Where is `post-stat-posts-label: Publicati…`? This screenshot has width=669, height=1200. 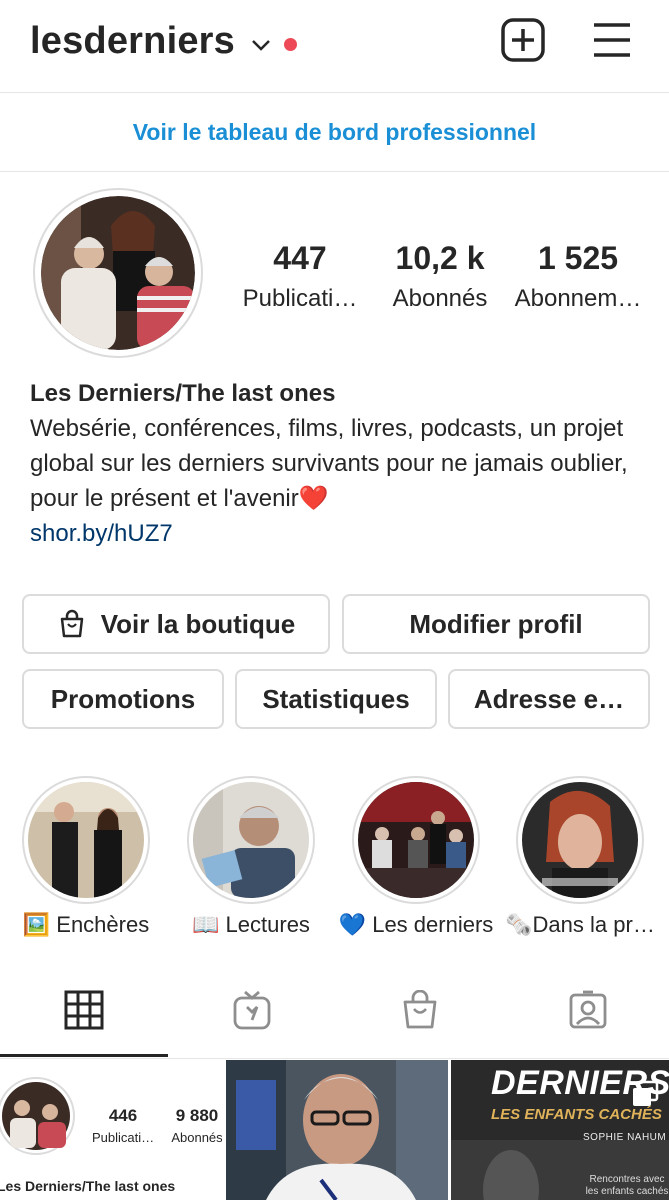
post-stat-posts-label: Publicati… is located at coordinates (123, 1137).